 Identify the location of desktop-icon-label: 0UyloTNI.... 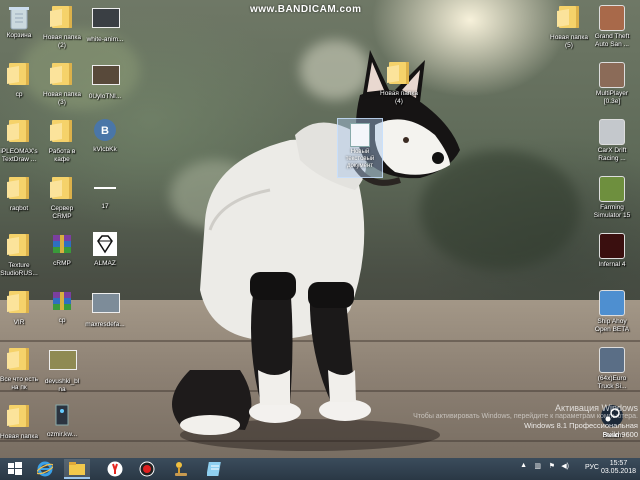
(105, 96).